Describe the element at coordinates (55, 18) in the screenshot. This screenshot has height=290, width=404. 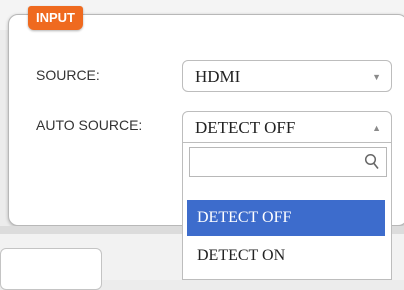
I see `panel-title-tag: INPUT` at that location.